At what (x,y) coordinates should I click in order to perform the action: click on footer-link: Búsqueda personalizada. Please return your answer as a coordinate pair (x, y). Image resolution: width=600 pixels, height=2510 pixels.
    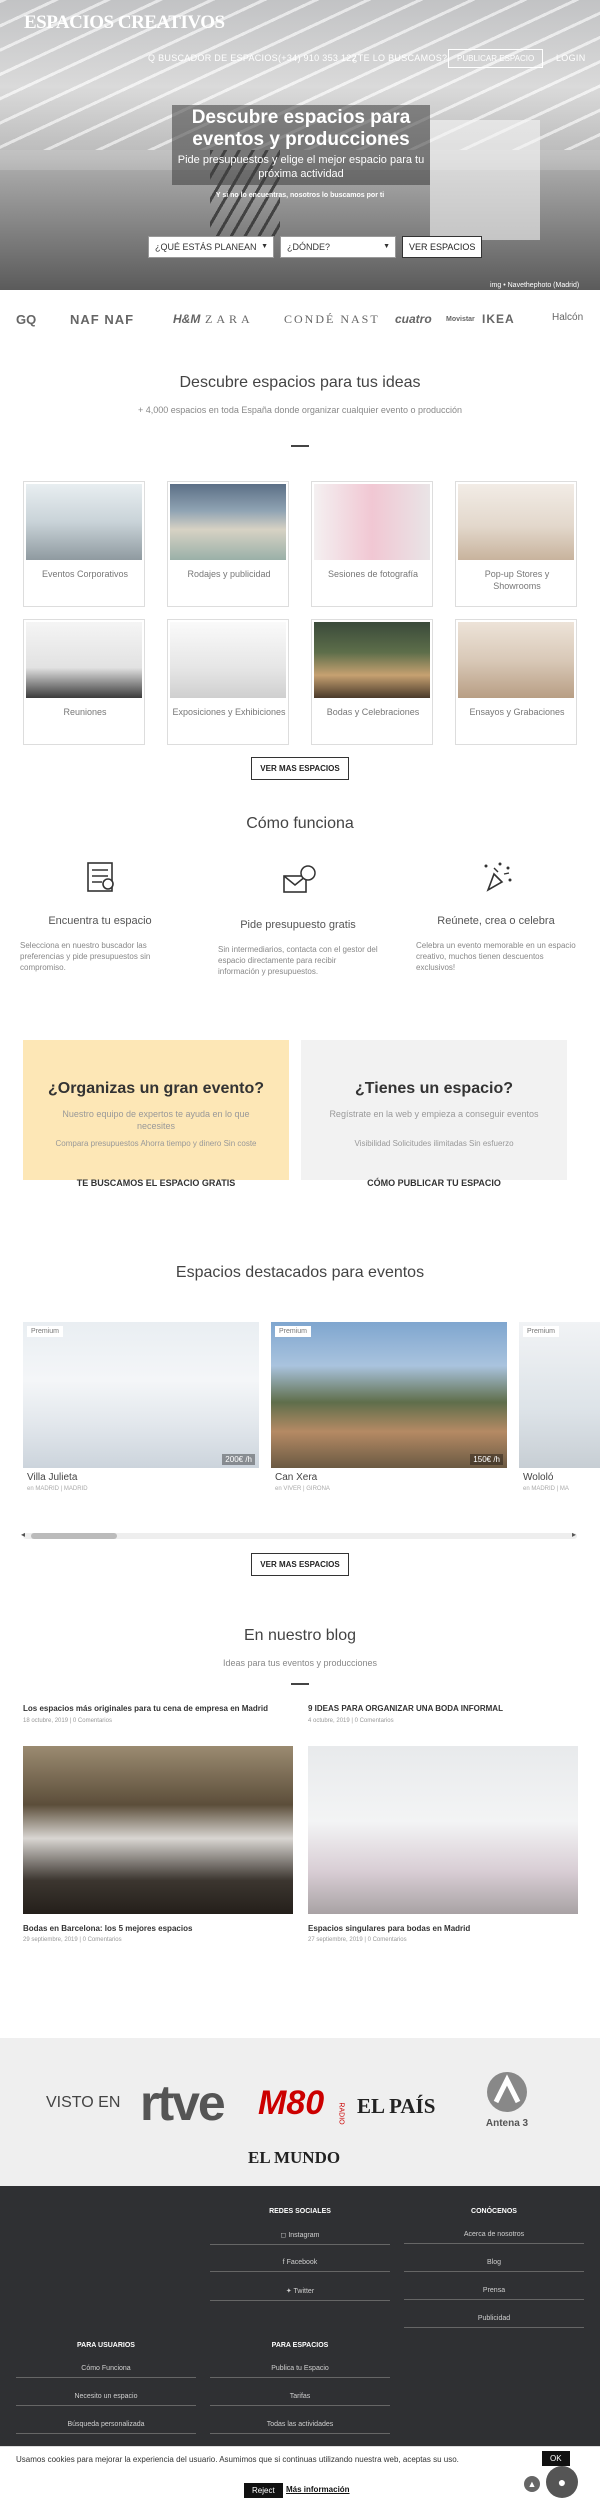
    Looking at the image, I should click on (106, 2425).